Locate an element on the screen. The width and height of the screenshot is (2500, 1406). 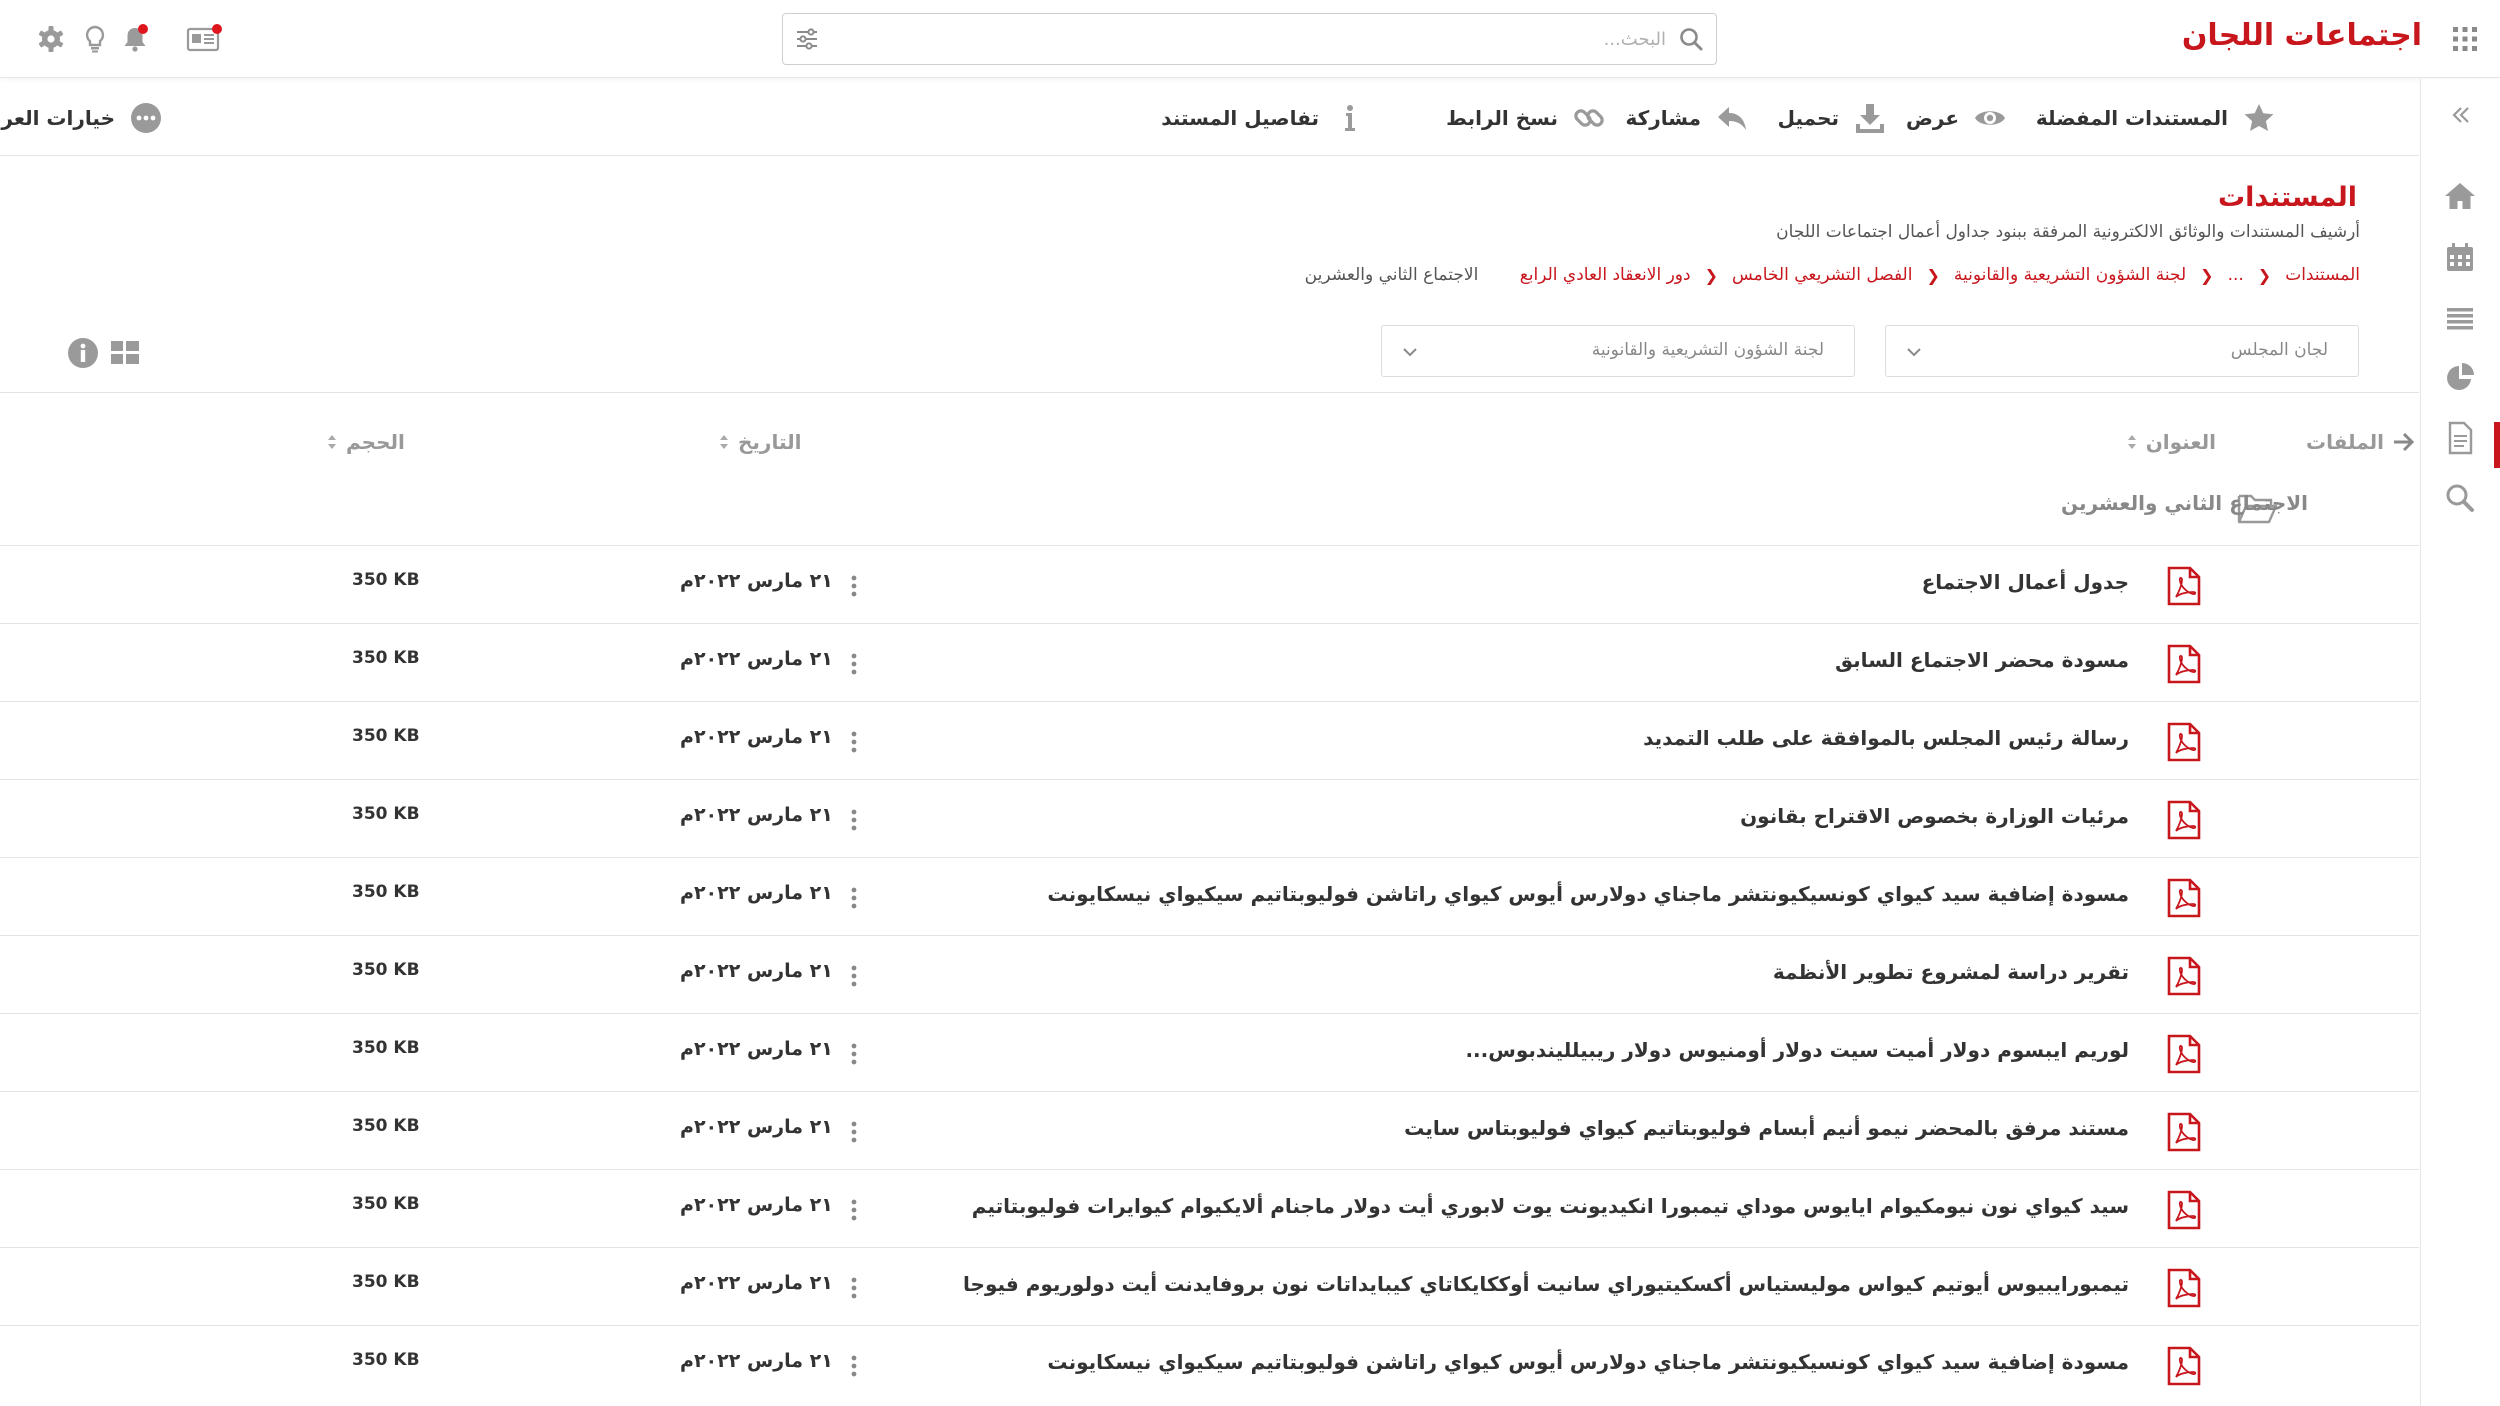
eye-icon is located at coordinates (1990, 118).